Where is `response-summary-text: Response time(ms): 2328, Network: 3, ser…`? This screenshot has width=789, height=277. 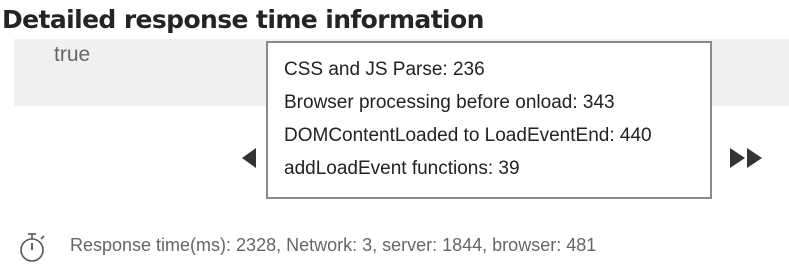
response-summary-text: Response time(ms): 2328, Network: 3, ser… is located at coordinates (333, 245).